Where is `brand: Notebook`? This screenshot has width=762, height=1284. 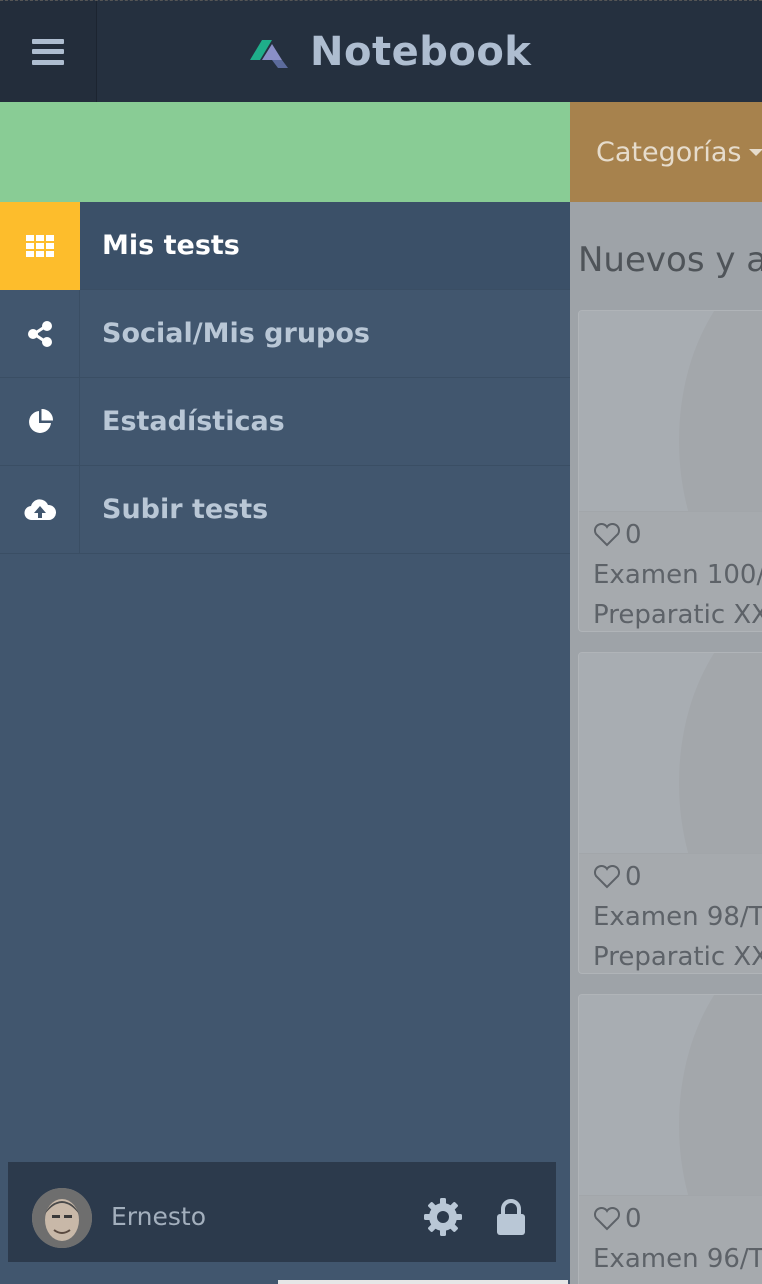 brand: Notebook is located at coordinates (389, 52).